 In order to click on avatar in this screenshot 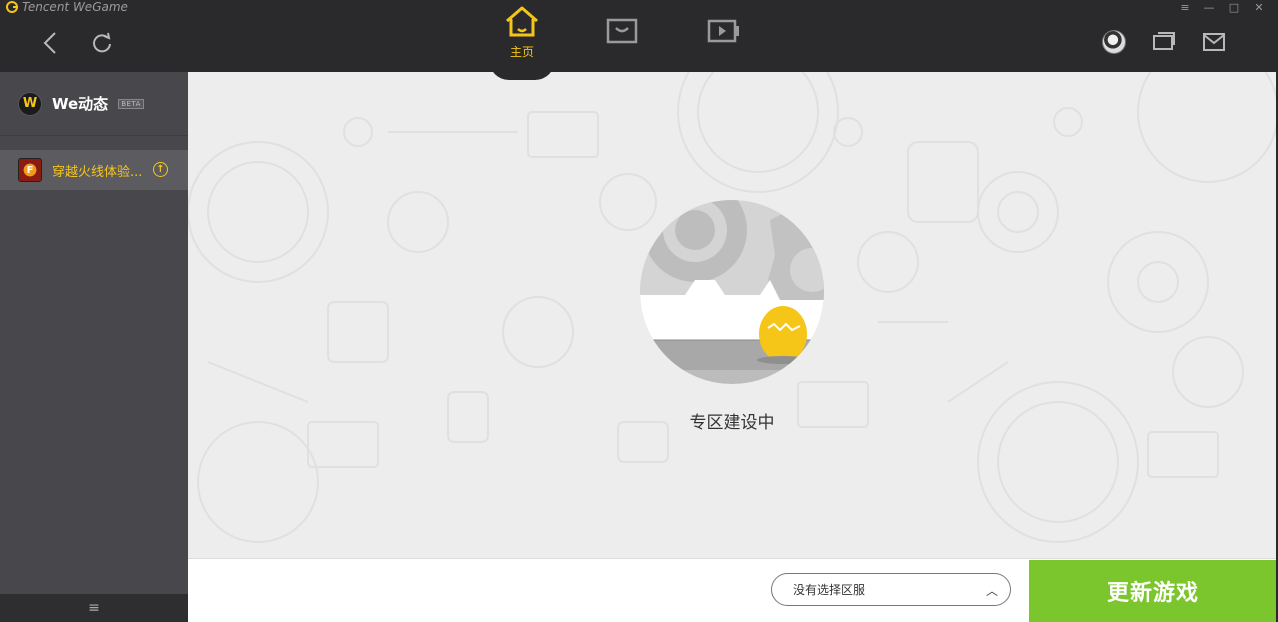, I will do `click(1114, 42)`.